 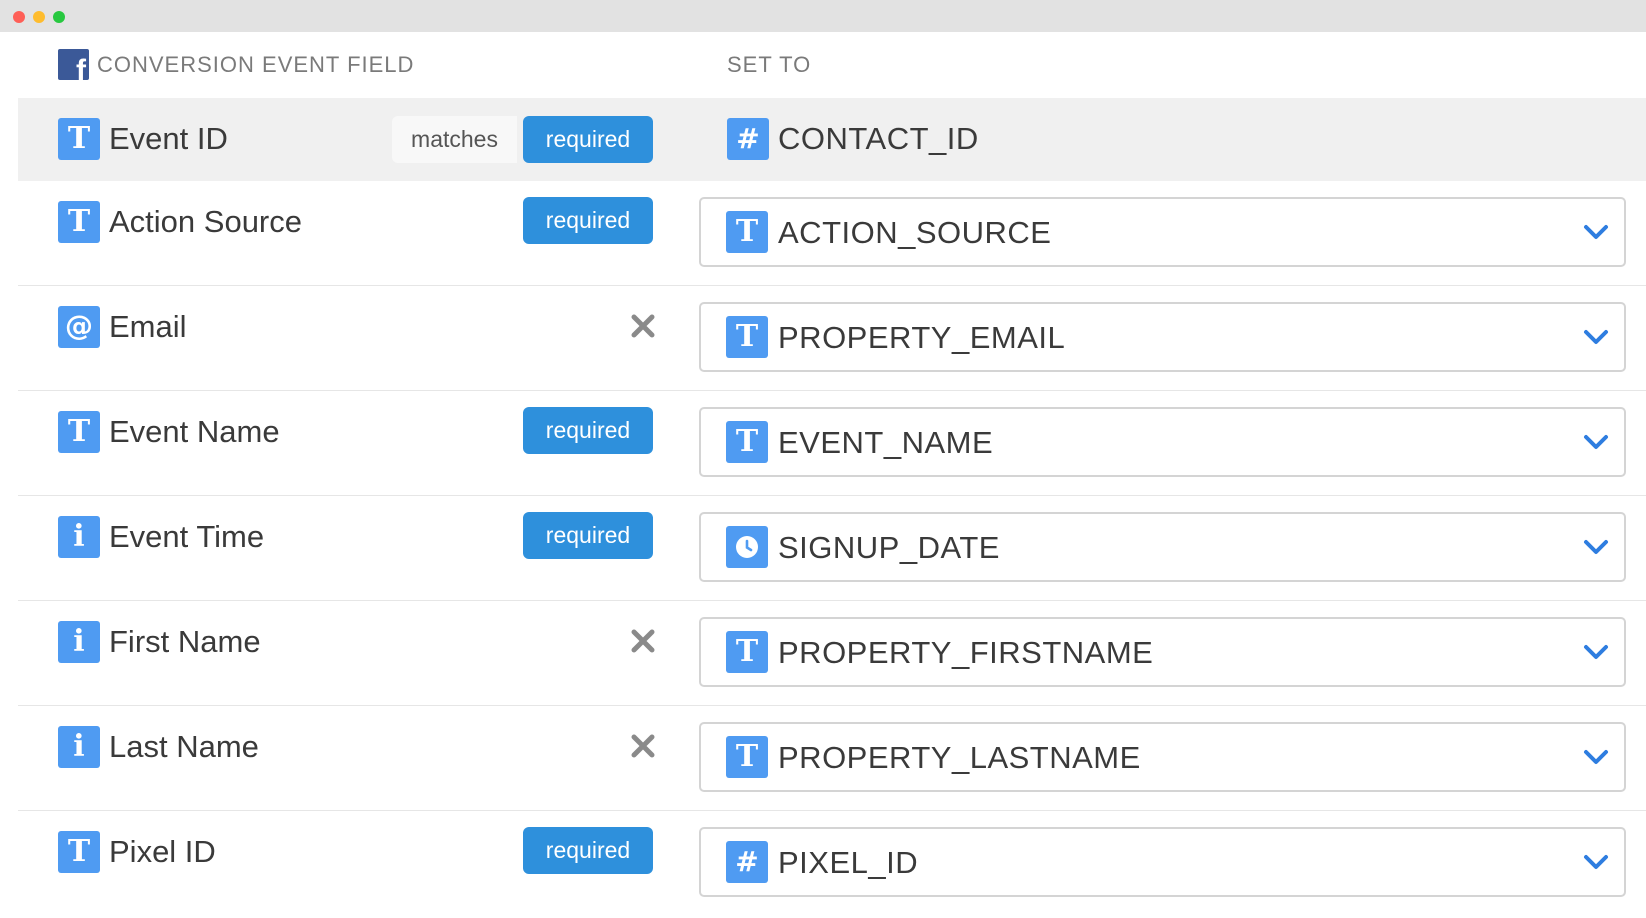 I want to click on mapping-row-email: @ Email T PROPERTY_EMAIL, so click(x=832, y=338).